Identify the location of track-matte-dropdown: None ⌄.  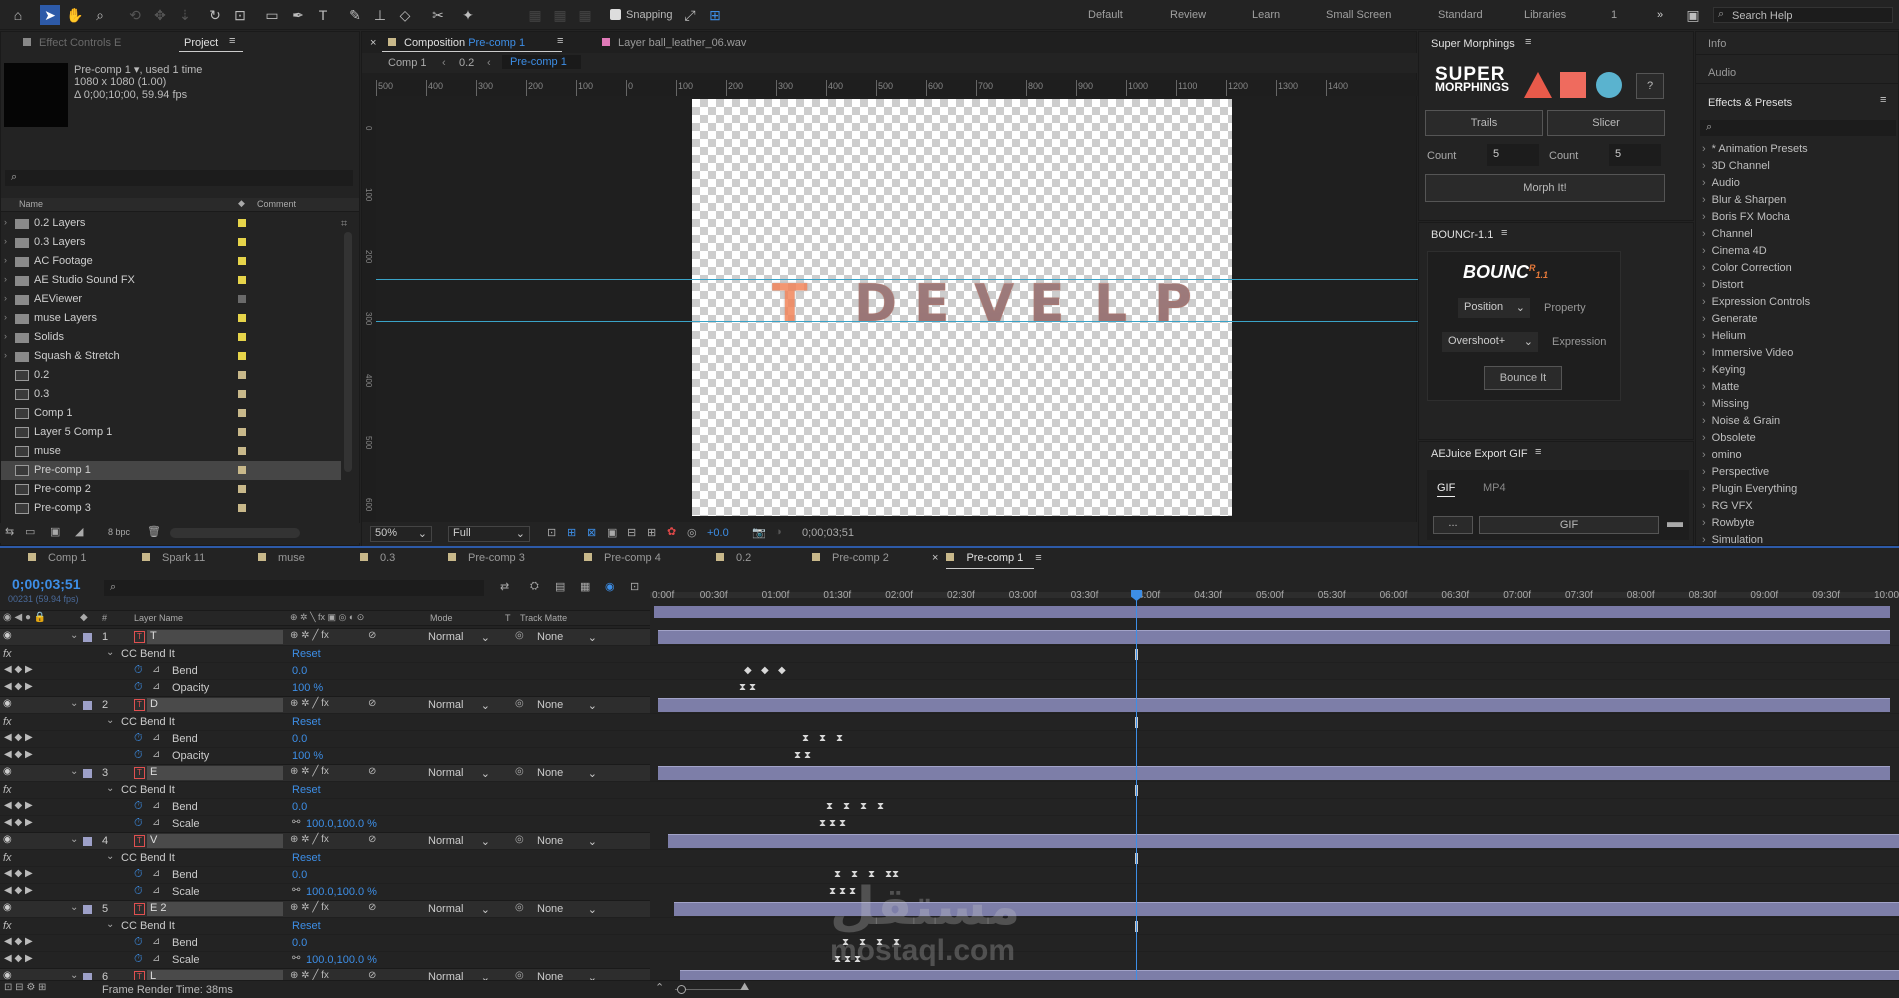
(568, 909).